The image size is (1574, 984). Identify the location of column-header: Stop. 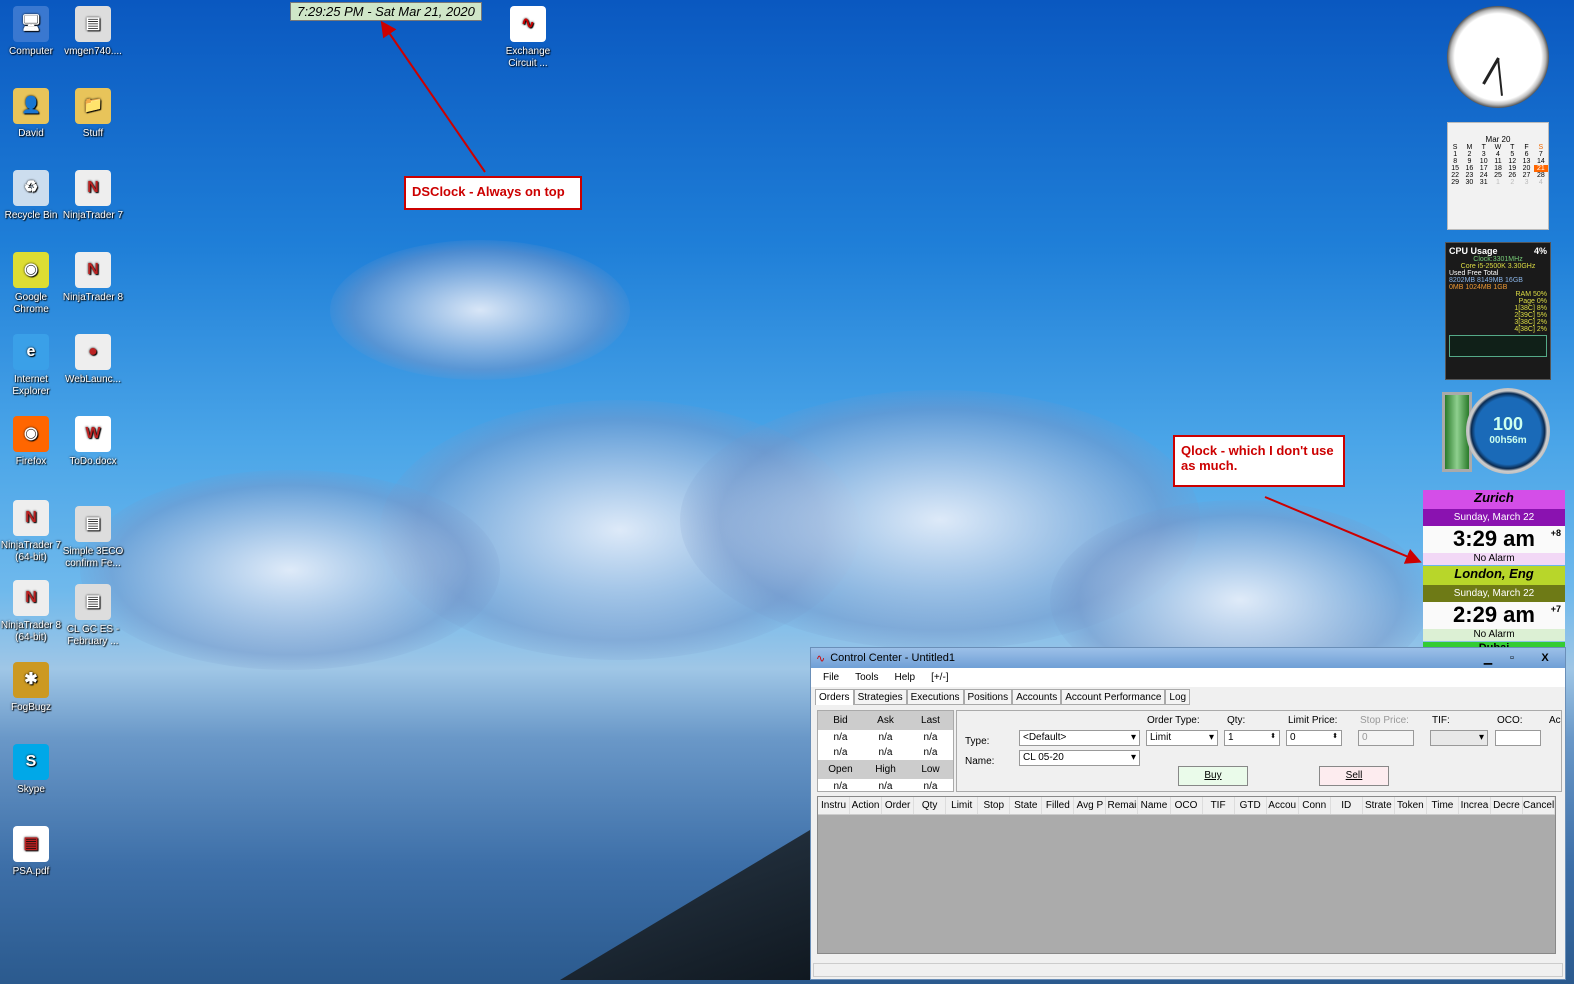
(994, 805).